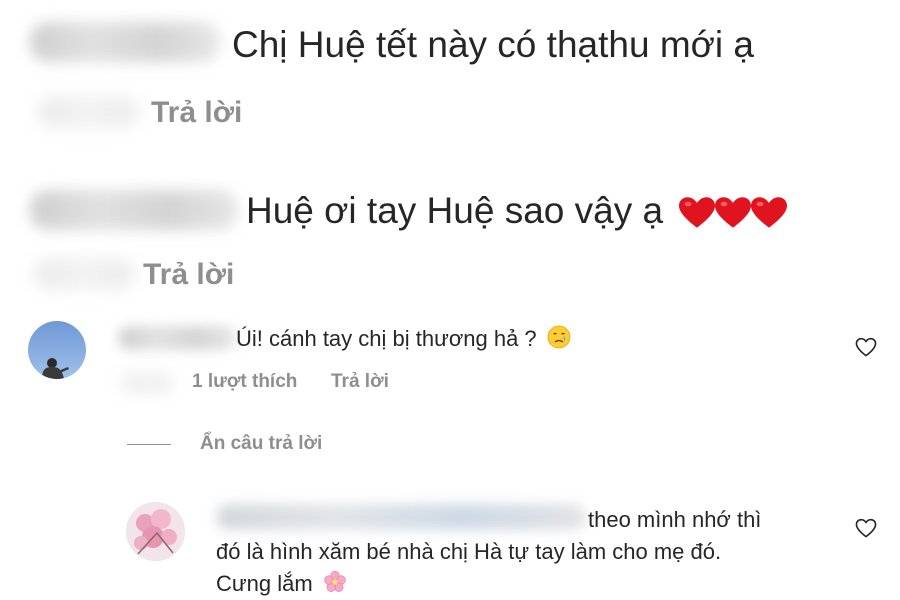  What do you see at coordinates (386, 338) in the screenshot?
I see `comment-text-content: Úi! cánh tay chị bị thương hả ?` at bounding box center [386, 338].